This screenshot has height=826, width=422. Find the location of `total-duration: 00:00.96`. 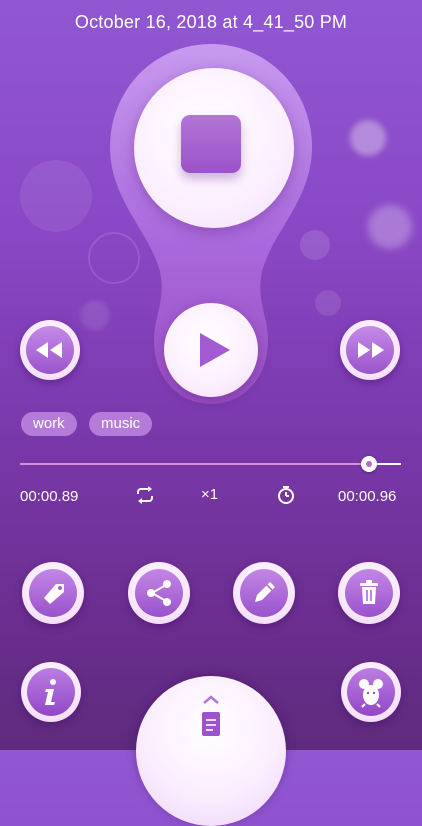

total-duration: 00:00.96 is located at coordinates (367, 496).